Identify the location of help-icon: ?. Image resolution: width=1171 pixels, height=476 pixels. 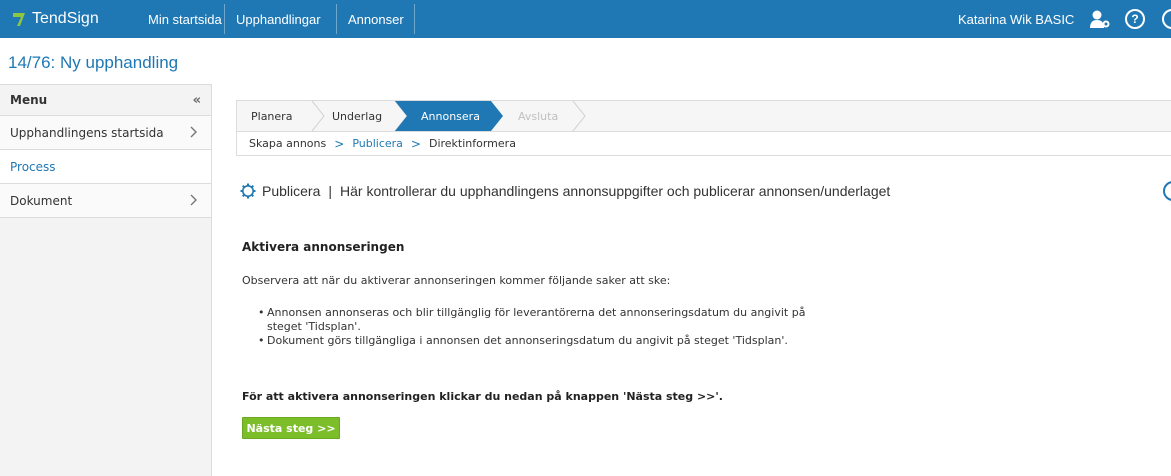
(1135, 19).